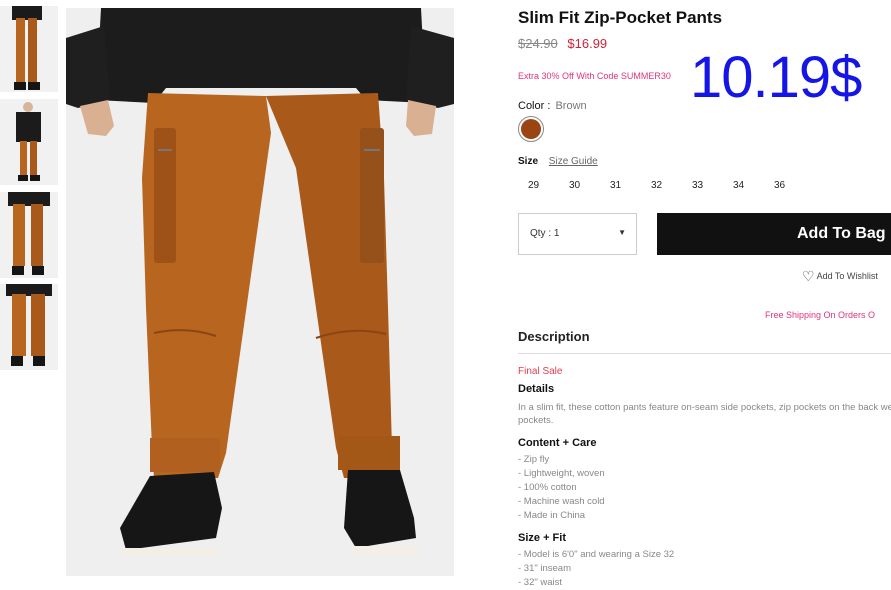 This screenshot has width=891, height=590. What do you see at coordinates (808, 276) in the screenshot?
I see `heart-icon: ♡` at bounding box center [808, 276].